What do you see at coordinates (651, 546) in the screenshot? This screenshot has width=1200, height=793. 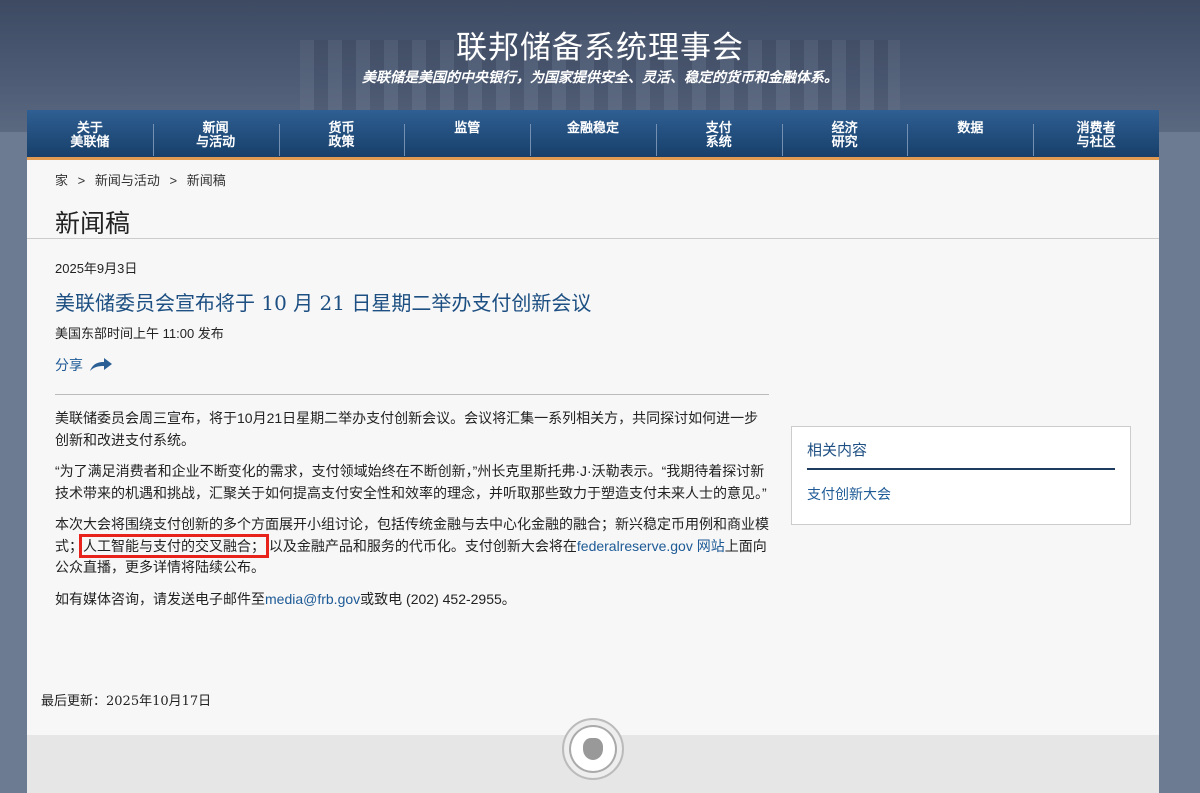 I see `federalreserve-link: federalreserve.gov 网站` at bounding box center [651, 546].